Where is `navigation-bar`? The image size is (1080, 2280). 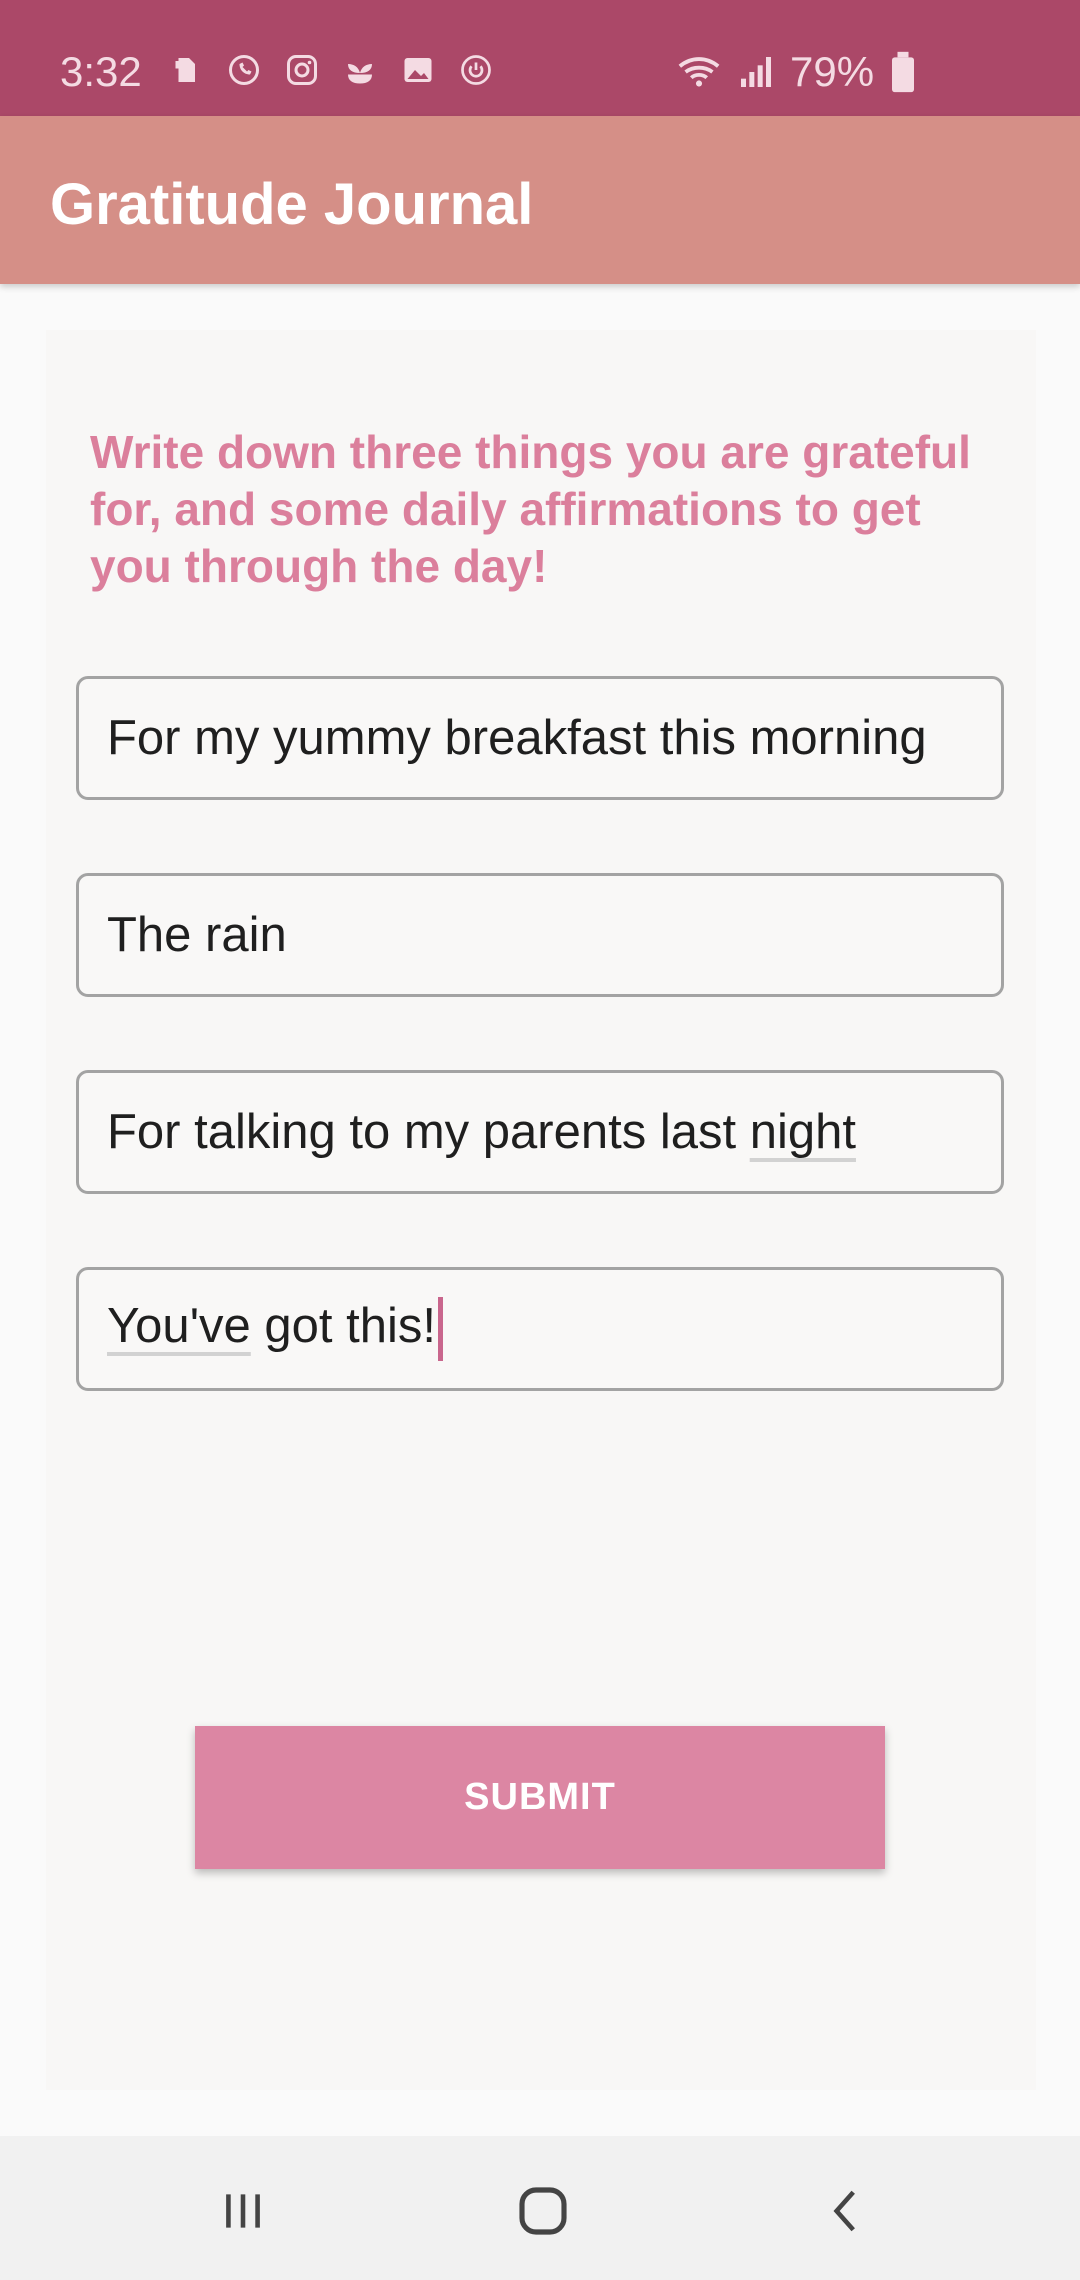 navigation-bar is located at coordinates (540, 2208).